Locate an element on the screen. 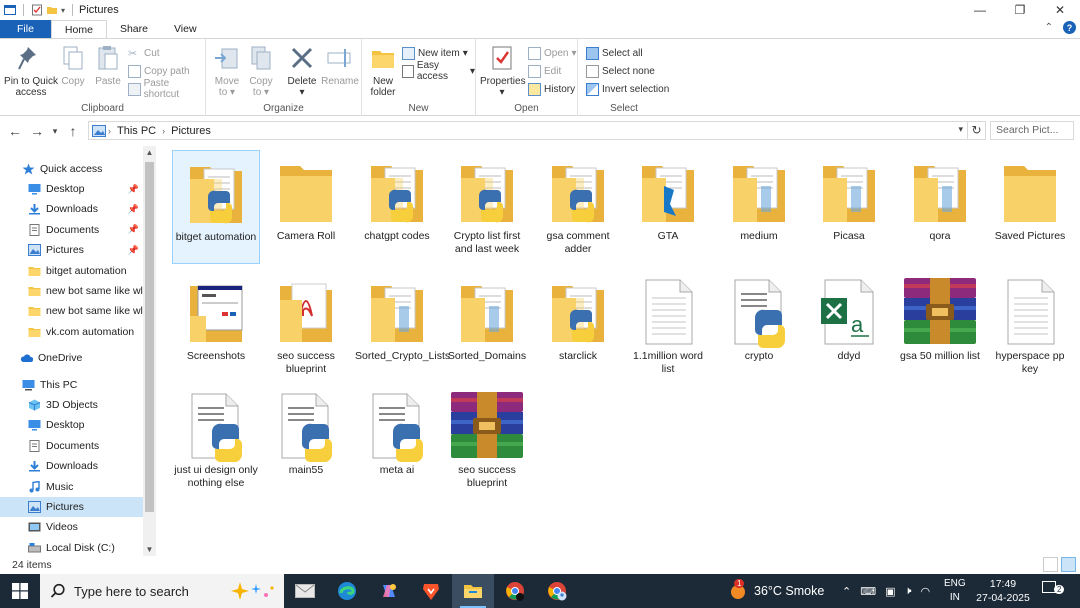 The width and height of the screenshot is (1080, 608). file-item: crypto is located at coordinates (759, 327).